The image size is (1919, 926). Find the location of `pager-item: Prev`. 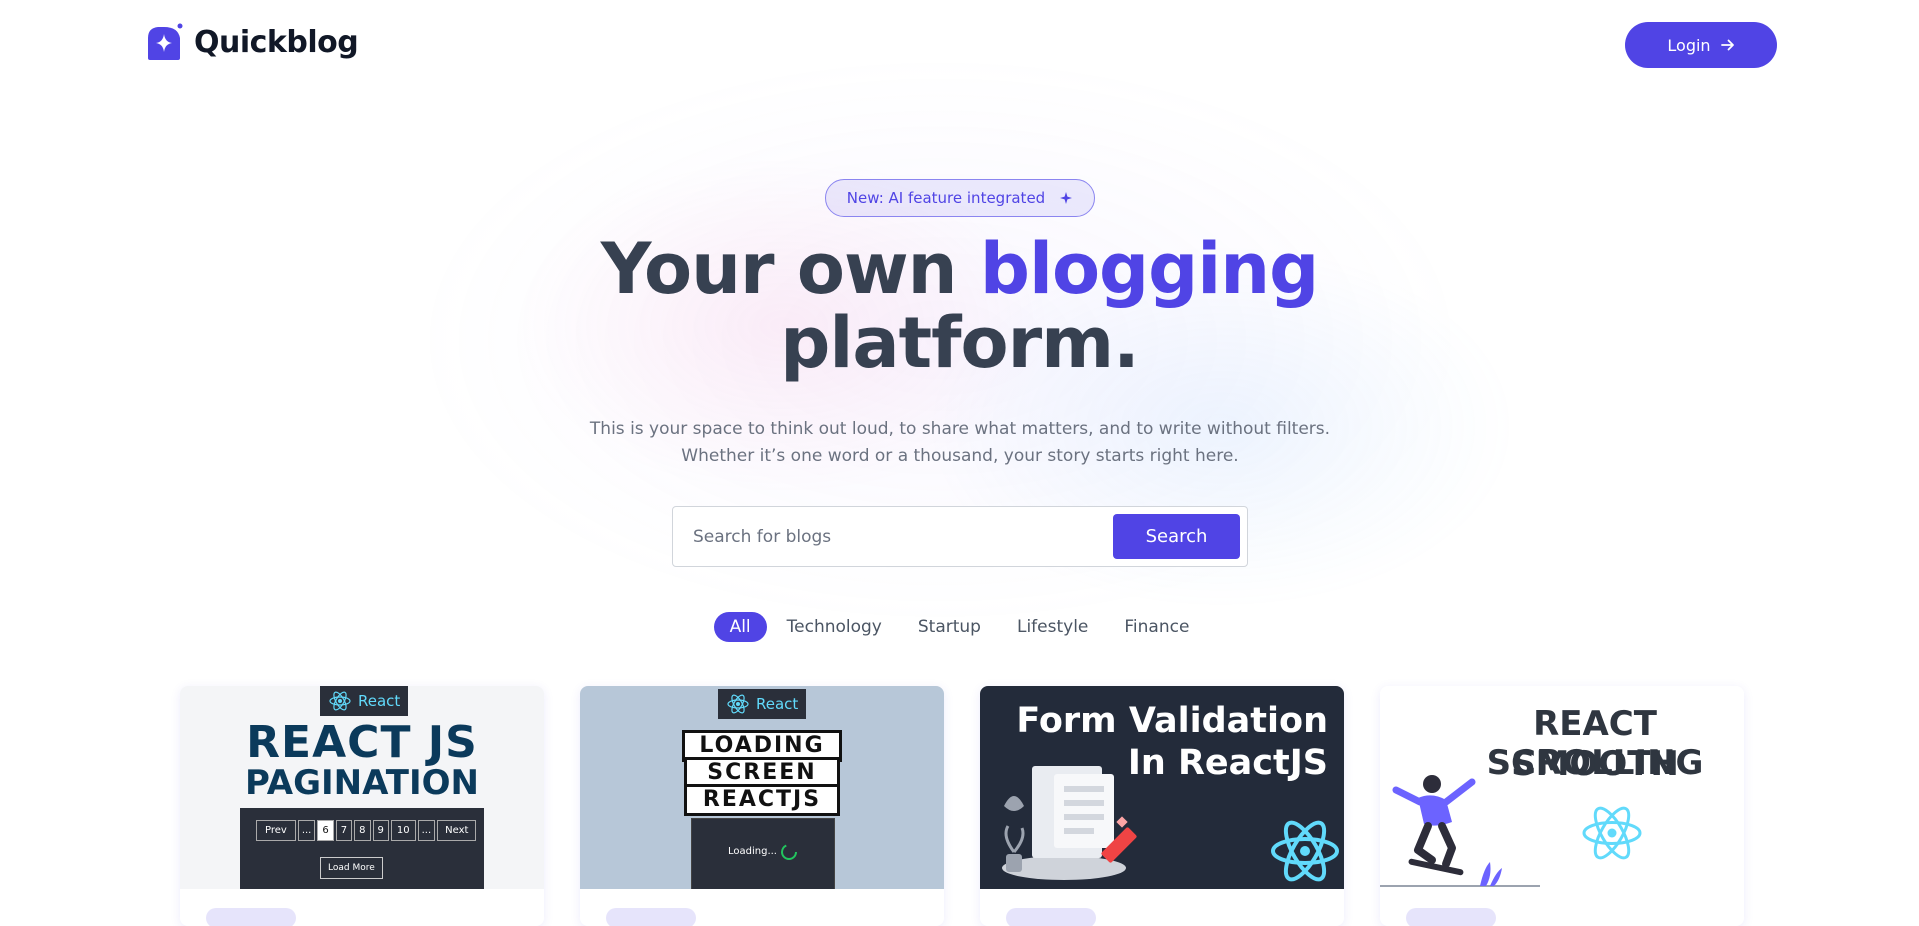

pager-item: Prev is located at coordinates (276, 830).